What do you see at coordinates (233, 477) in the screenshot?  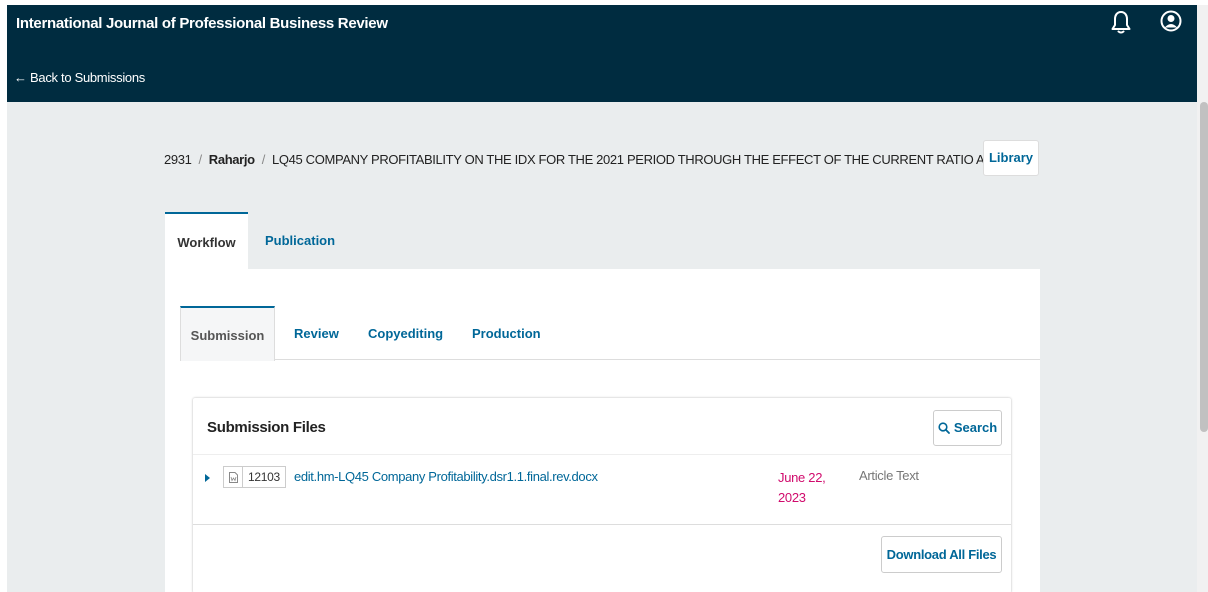 I see `document-icon` at bounding box center [233, 477].